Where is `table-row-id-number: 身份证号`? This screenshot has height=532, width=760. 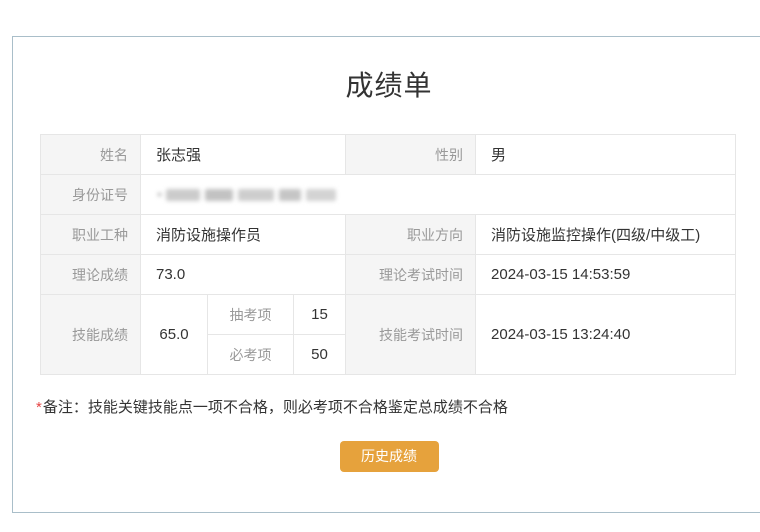
table-row-id-number: 身份证号 is located at coordinates (388, 194).